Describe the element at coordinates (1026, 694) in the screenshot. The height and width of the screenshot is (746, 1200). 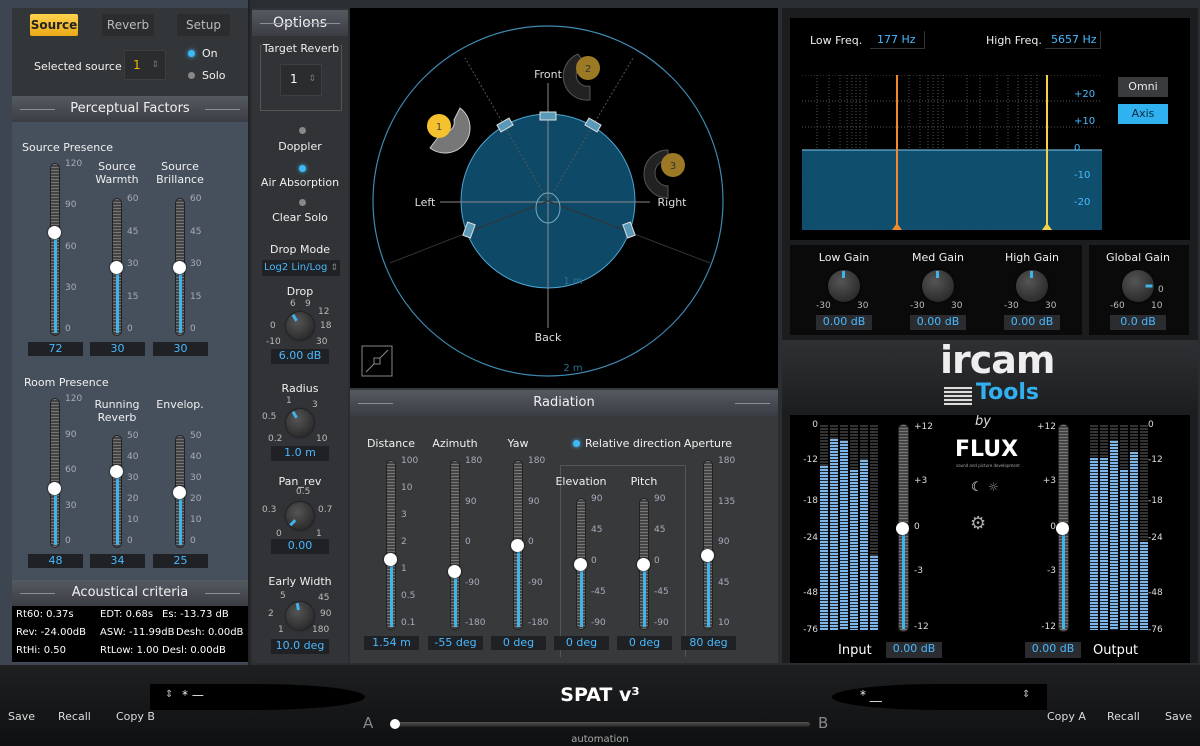
I see `preset-b-arrows-icon: ⇕` at that location.